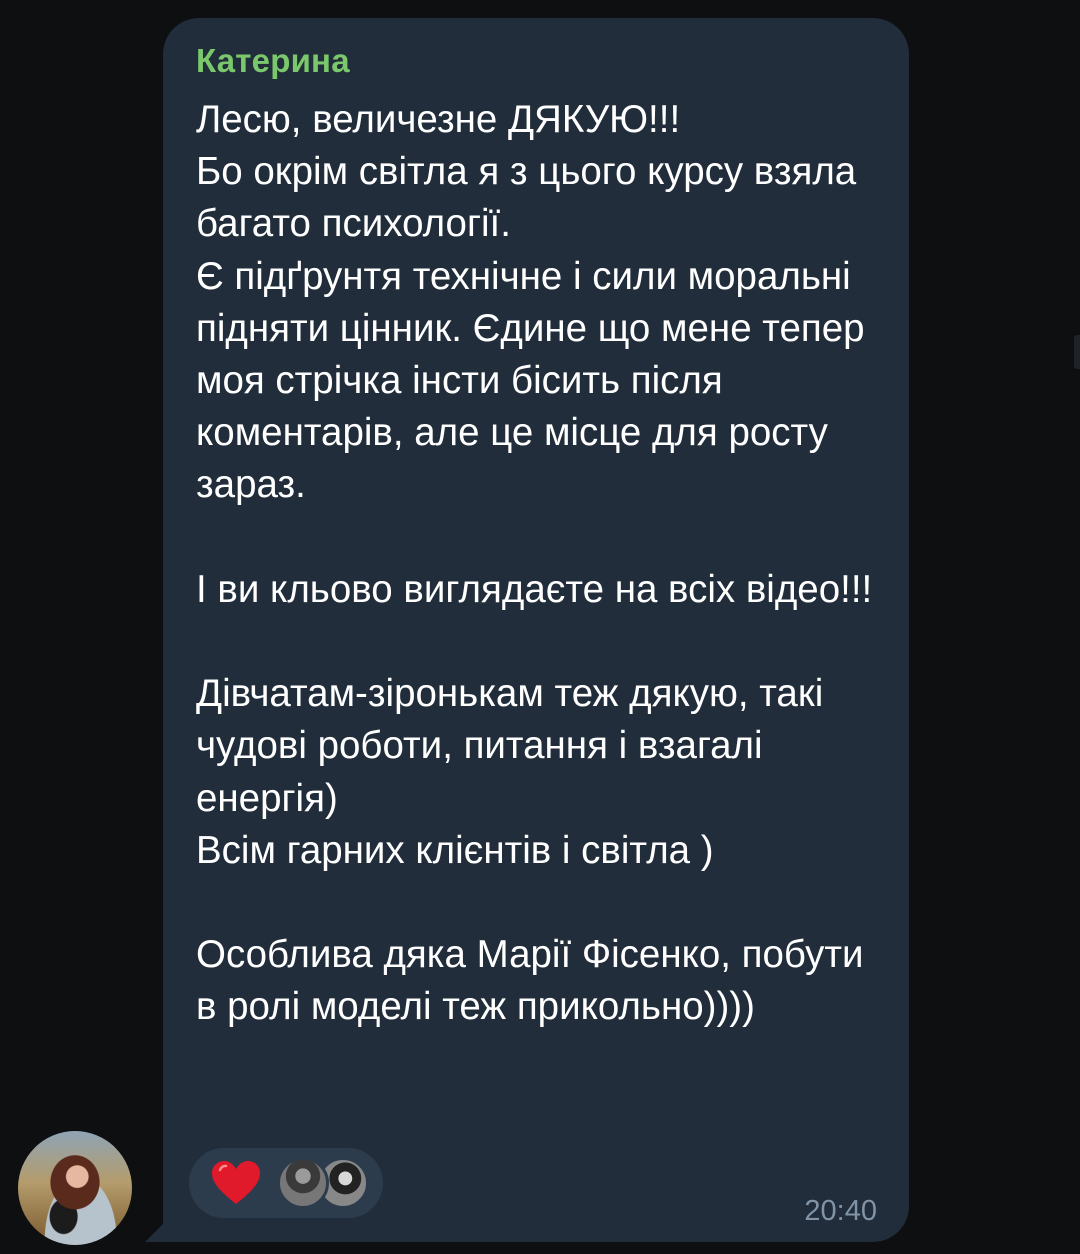 The image size is (1080, 1254). Describe the element at coordinates (1077, 352) in the screenshot. I see `scroll-indicator` at that location.